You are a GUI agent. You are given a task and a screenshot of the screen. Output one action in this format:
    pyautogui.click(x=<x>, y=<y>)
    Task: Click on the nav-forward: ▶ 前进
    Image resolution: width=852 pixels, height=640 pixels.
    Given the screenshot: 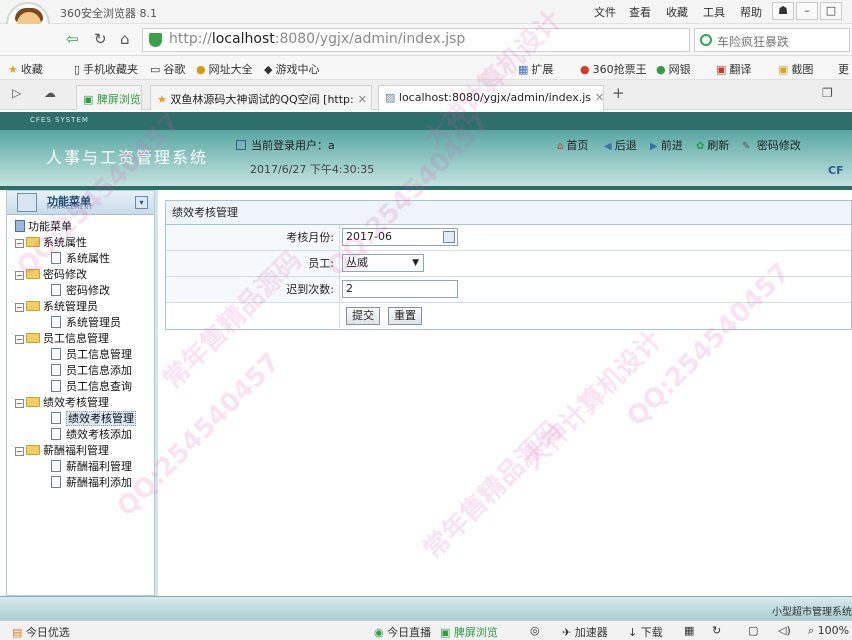 What is the action you would take?
    pyautogui.click(x=666, y=145)
    